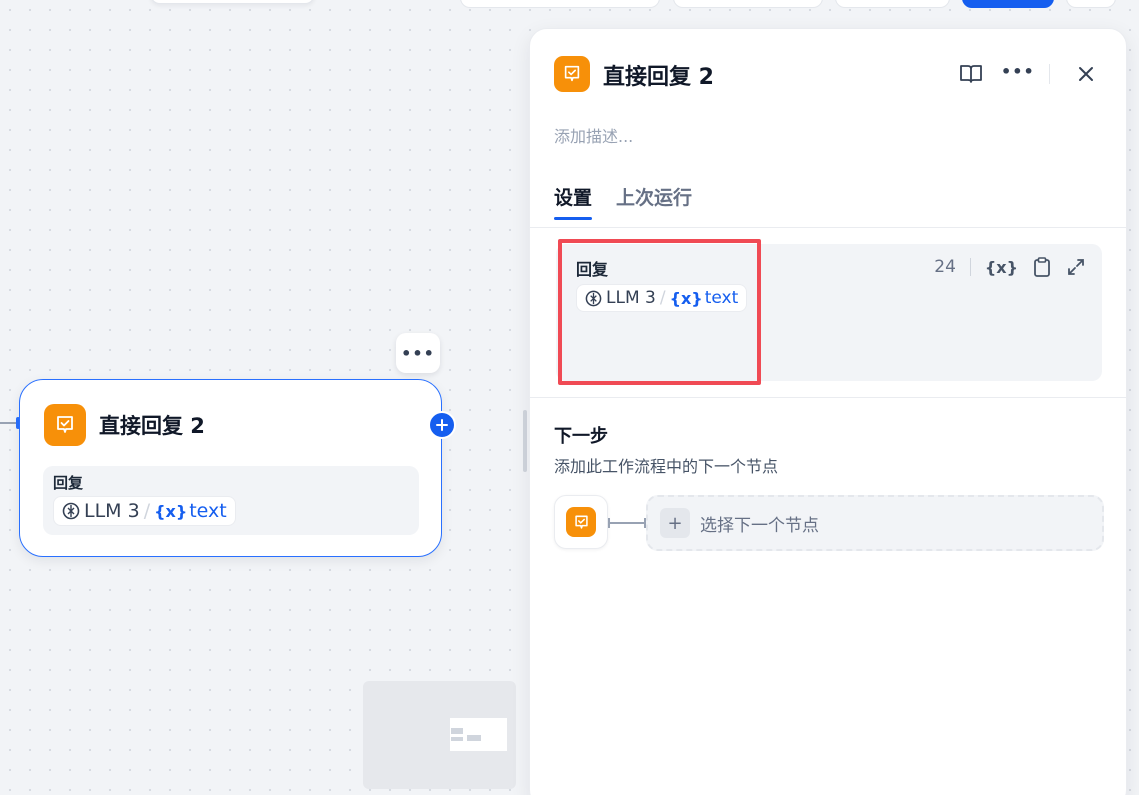 The width and height of the screenshot is (1139, 795). I want to click on canvas-top-widget, so click(232, 2).